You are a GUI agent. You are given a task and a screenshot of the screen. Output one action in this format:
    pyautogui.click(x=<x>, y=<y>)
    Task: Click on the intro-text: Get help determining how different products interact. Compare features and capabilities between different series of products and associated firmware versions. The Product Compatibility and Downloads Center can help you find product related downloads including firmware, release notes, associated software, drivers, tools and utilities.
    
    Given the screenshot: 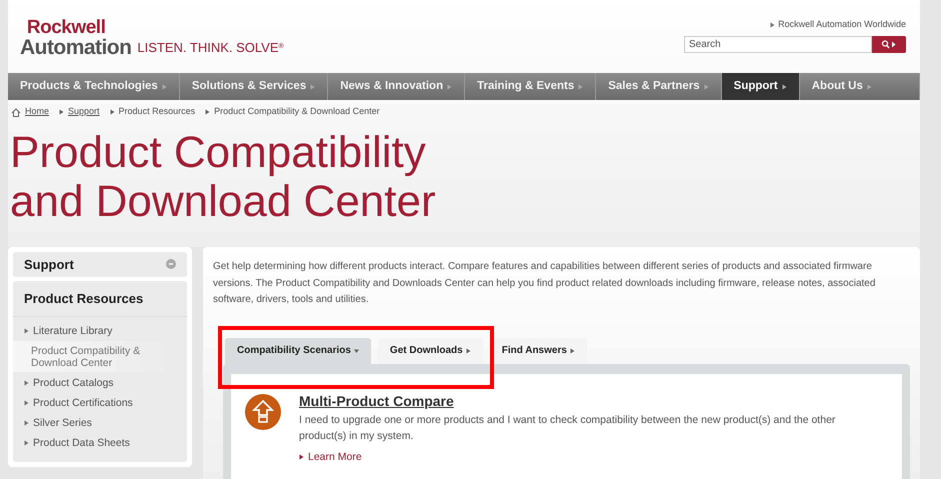 What is the action you would take?
    pyautogui.click(x=544, y=283)
    